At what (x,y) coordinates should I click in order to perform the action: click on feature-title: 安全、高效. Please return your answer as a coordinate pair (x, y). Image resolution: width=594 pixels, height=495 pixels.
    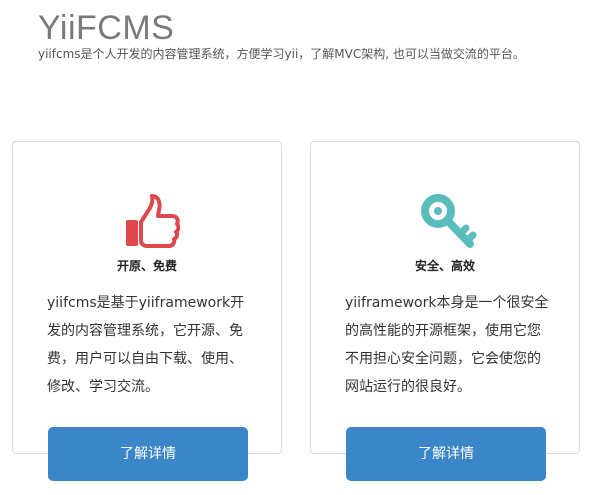
    Looking at the image, I should click on (444, 266).